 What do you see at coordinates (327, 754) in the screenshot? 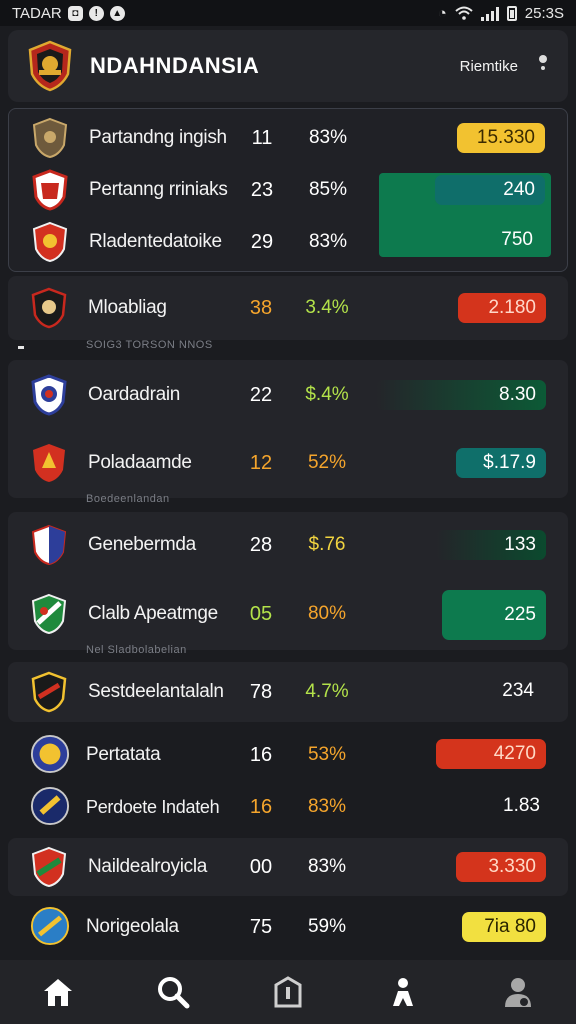
I see `win-percent: 53%` at bounding box center [327, 754].